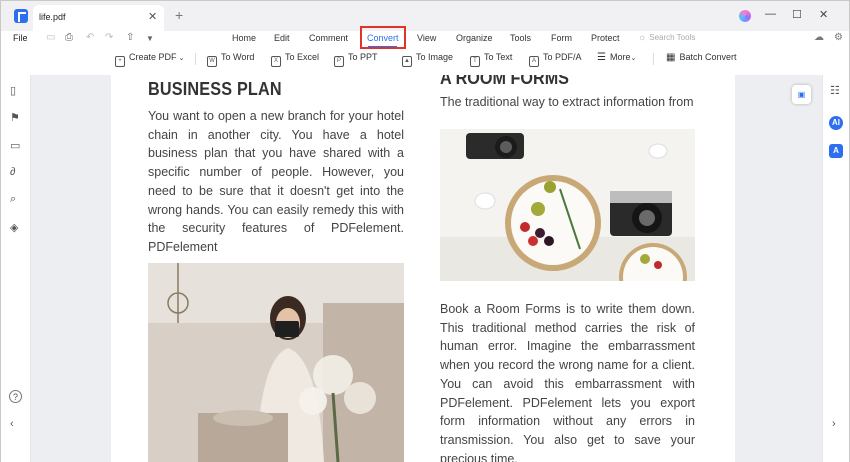 The image size is (850, 462). What do you see at coordinates (238, 57) in the screenshot?
I see `to-word-label: To Word` at bounding box center [238, 57].